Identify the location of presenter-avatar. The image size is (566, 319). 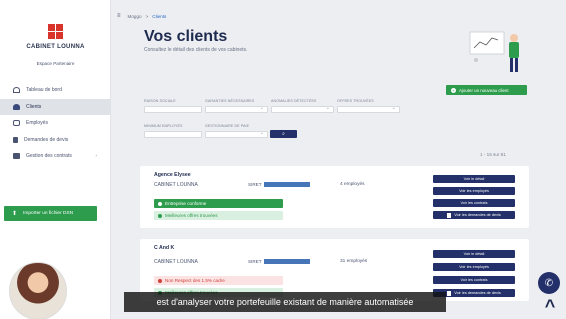
(38, 290).